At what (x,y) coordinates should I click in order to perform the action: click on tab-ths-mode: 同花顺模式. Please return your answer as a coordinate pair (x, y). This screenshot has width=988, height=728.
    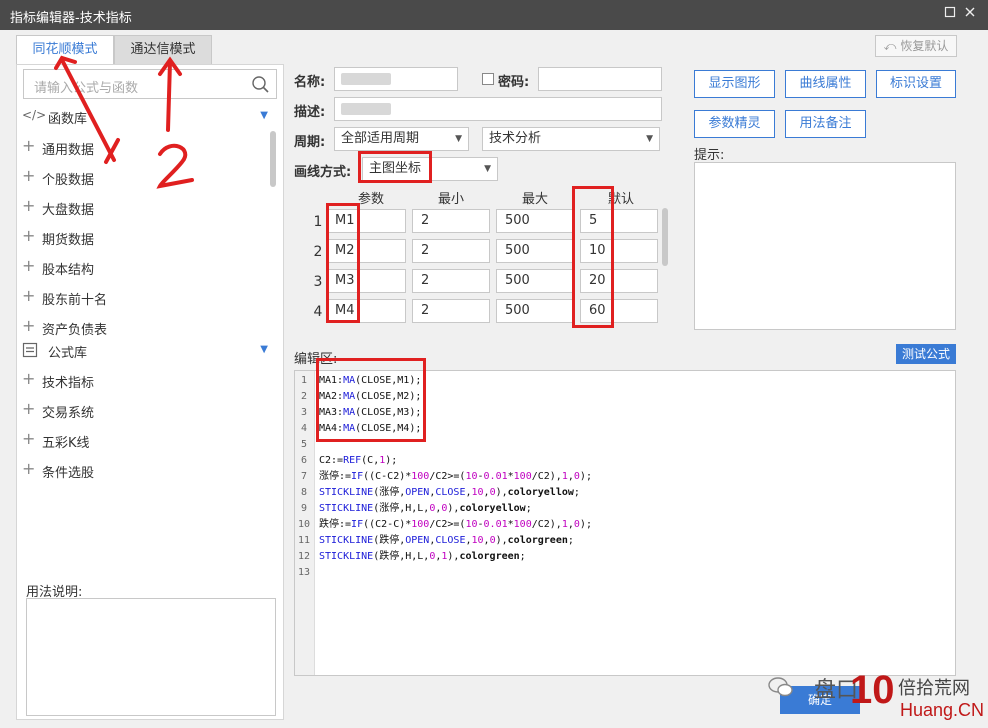
    Looking at the image, I should click on (65, 50).